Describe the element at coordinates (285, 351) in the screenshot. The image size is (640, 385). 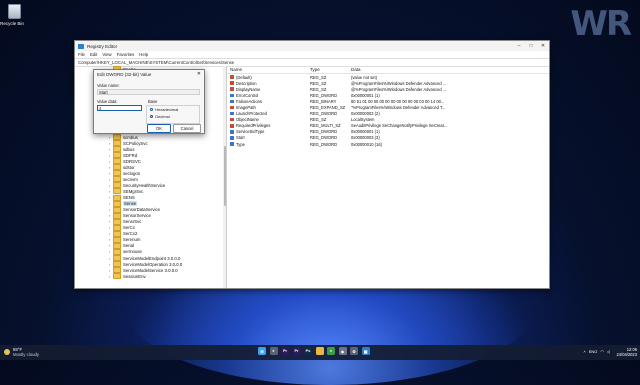
I see `premiere-icon: Pr` at that location.